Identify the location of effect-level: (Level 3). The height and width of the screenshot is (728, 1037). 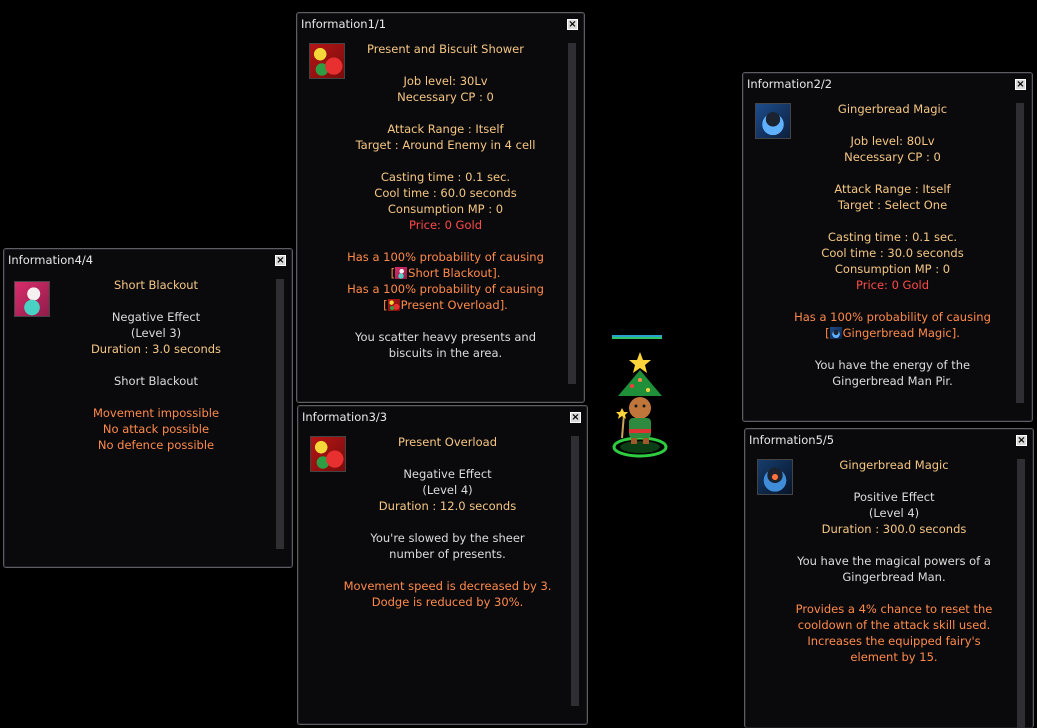
(156, 333).